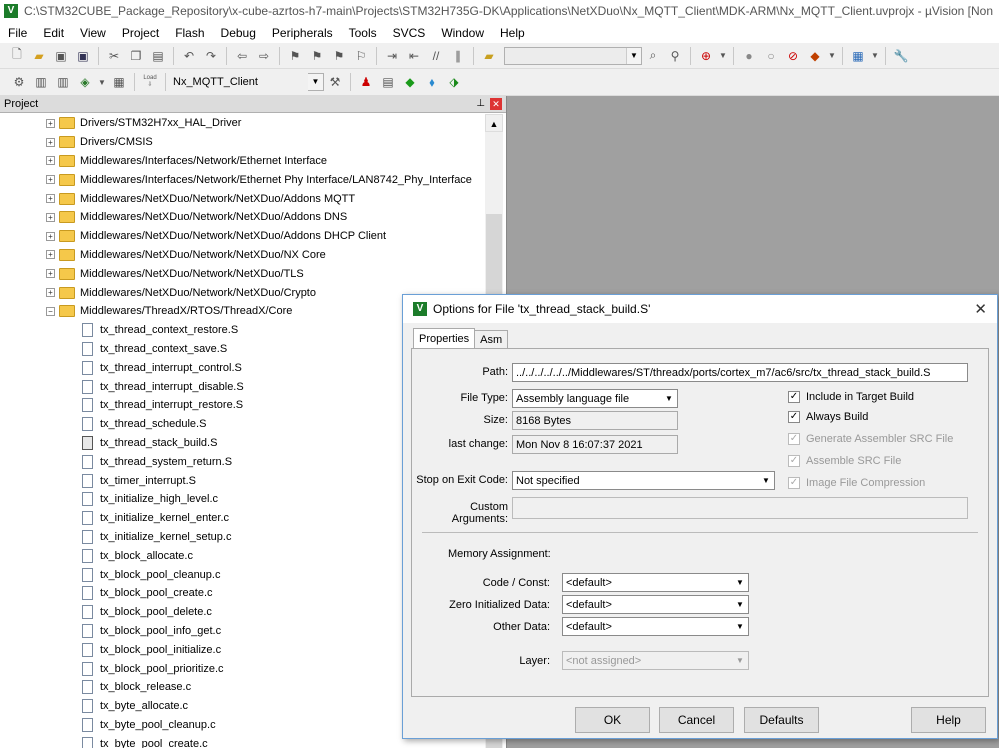  I want to click on tree-folder: + Drivers/STM32H7xx_HAL_Driver, so click(242, 123).